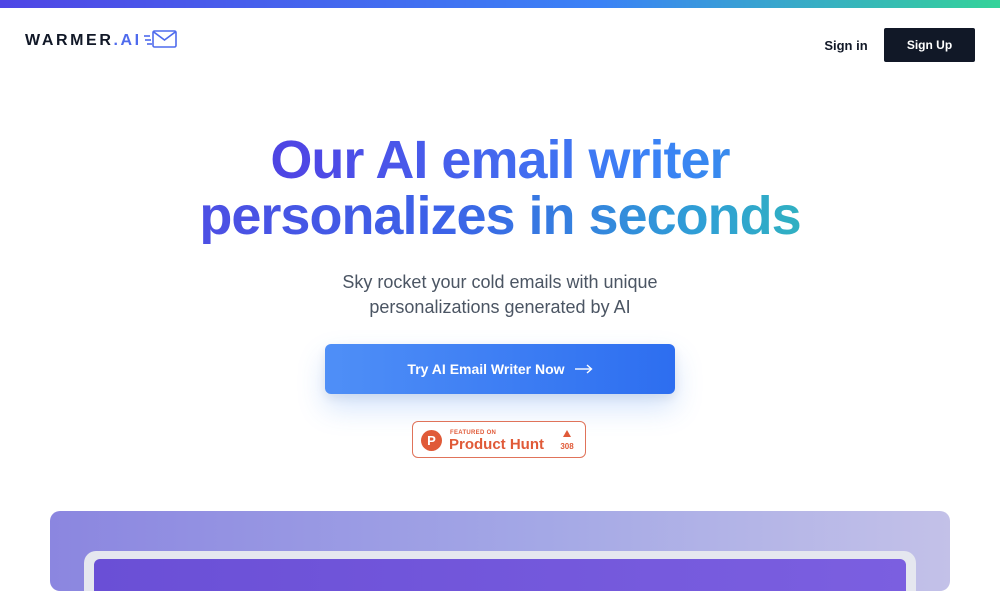 Image resolution: width=1000 pixels, height=591 pixels. Describe the element at coordinates (567, 446) in the screenshot. I see `product-hunt-upvotes: 308` at that location.